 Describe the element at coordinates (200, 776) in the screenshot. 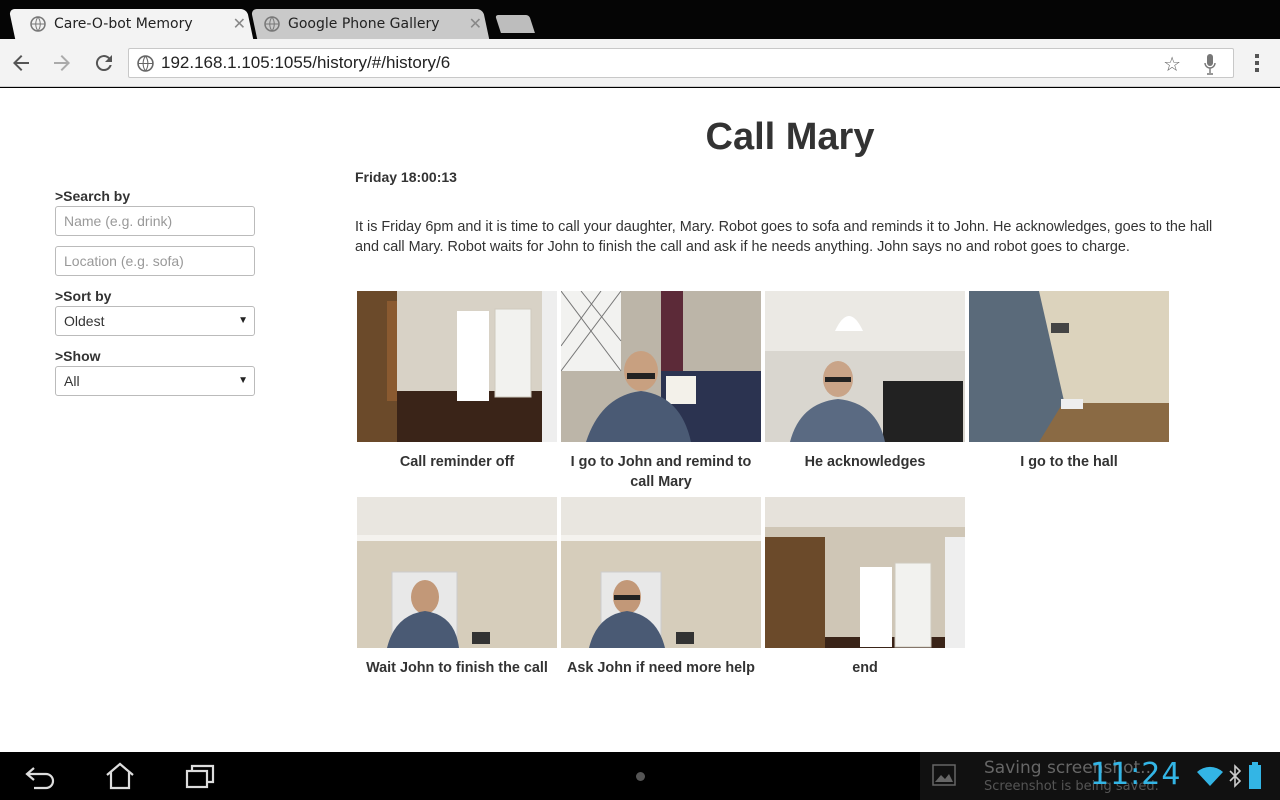

I see `recent-apps-icon` at that location.